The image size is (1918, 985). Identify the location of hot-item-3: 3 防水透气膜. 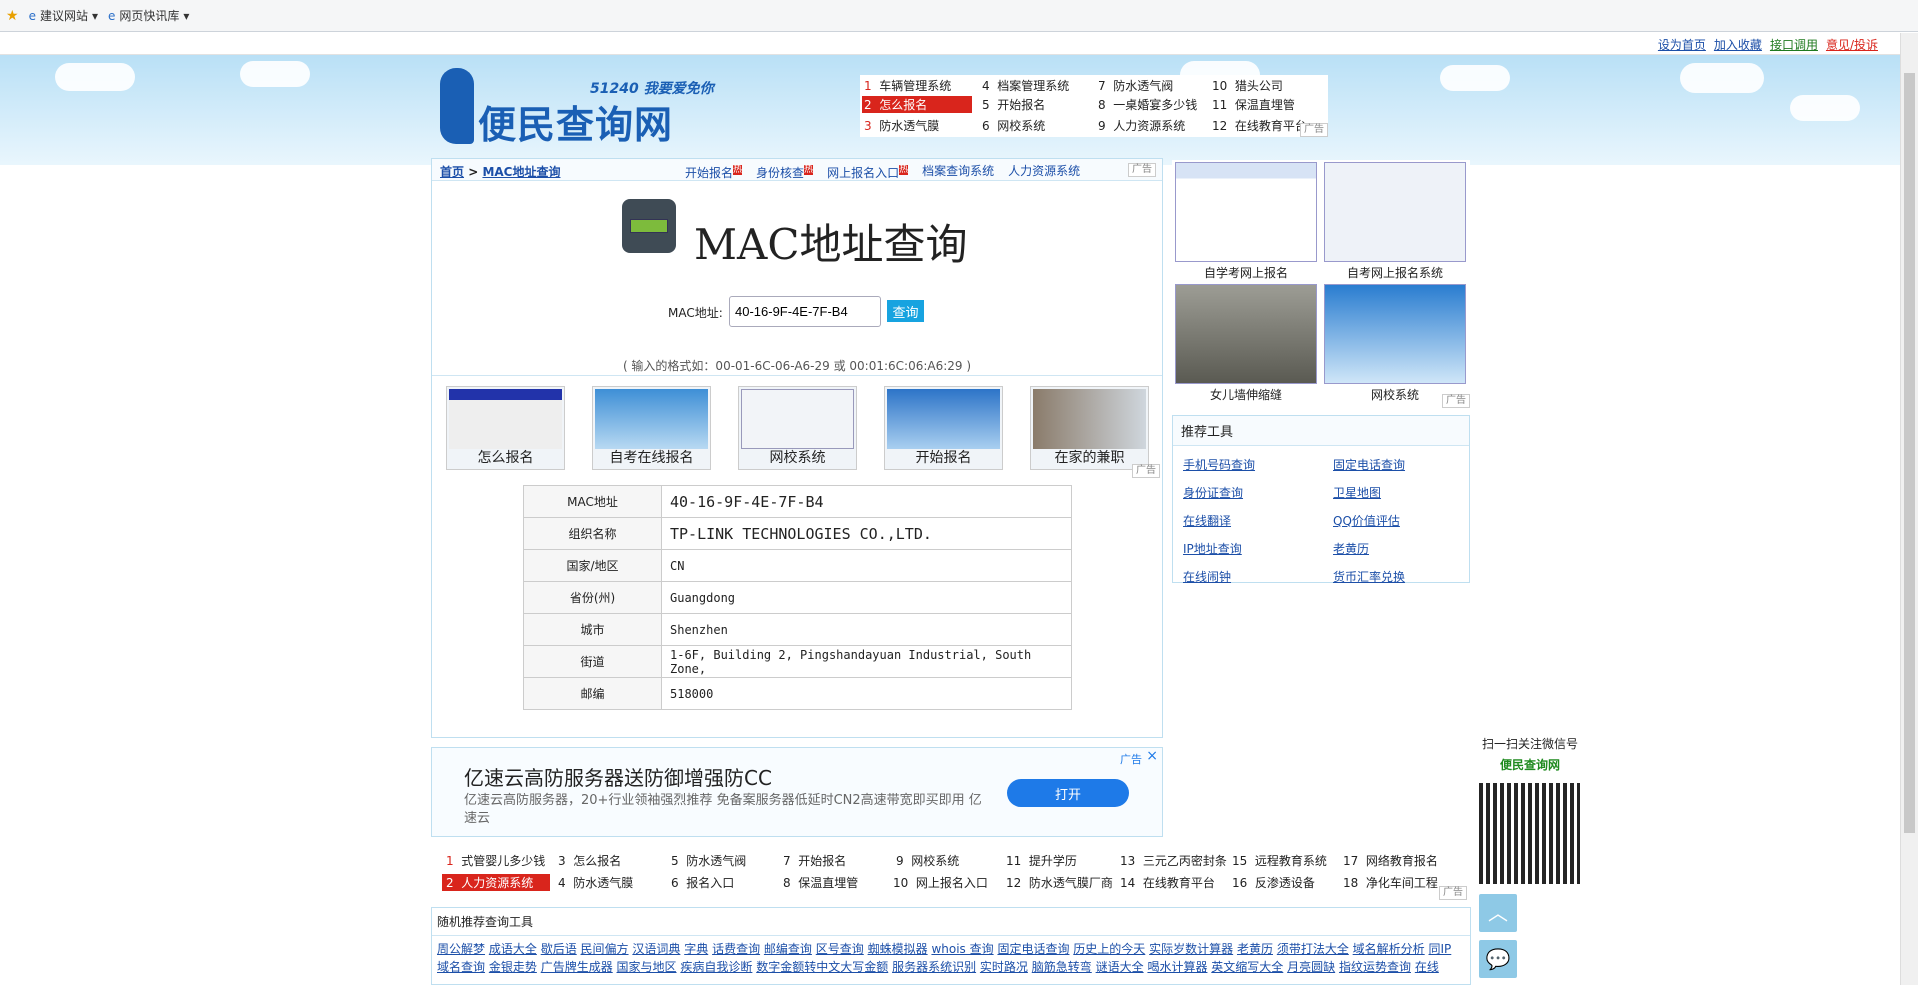
(901, 125).